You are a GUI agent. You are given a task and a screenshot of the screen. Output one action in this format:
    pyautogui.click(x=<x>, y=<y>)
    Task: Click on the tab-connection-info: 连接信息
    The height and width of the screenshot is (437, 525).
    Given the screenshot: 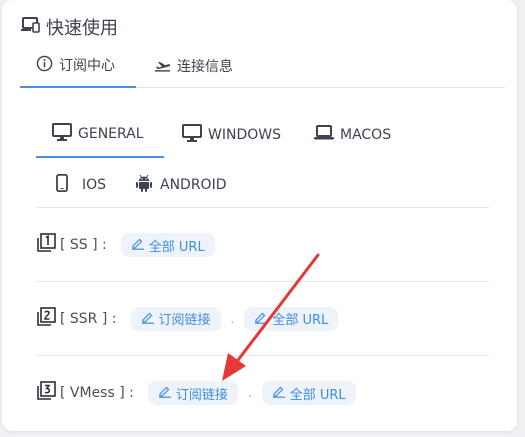 What is the action you would take?
    pyautogui.click(x=193, y=66)
    